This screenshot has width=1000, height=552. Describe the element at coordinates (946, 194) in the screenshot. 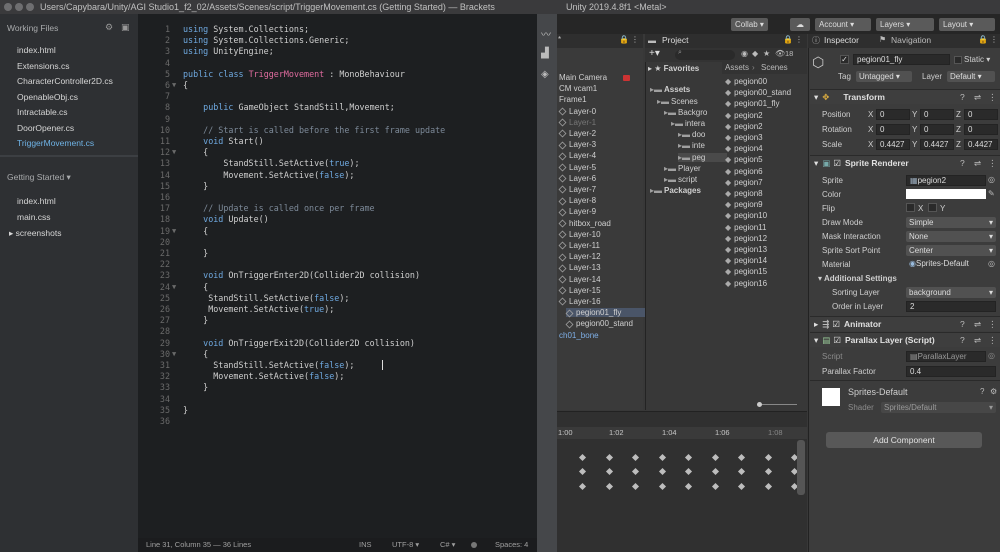

I see `color-swatch` at that location.